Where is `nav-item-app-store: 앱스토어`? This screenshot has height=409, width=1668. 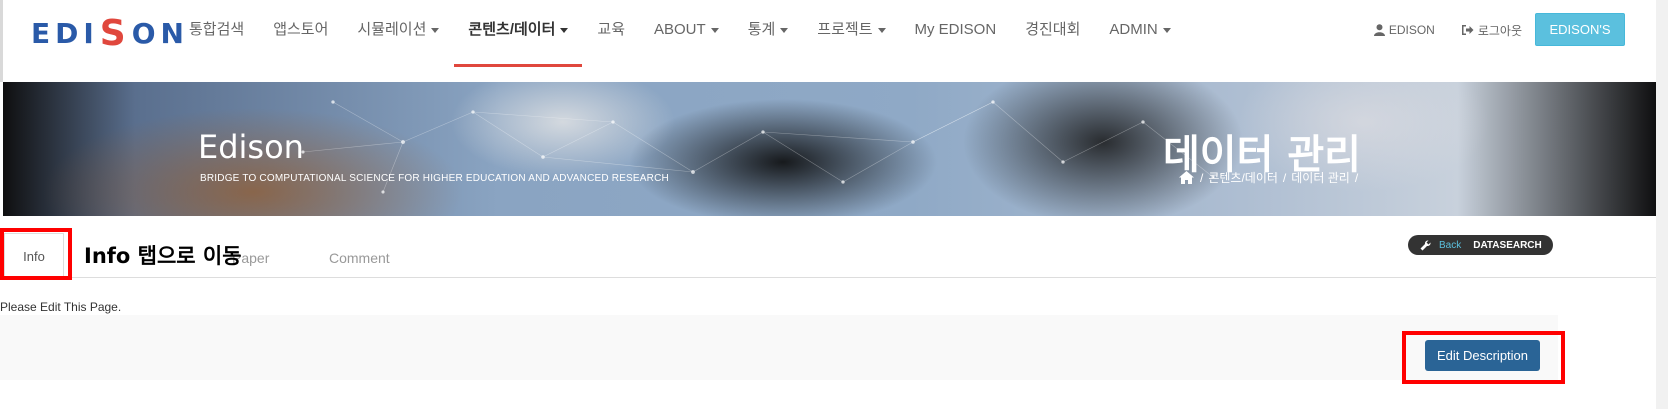 nav-item-app-store: 앱스토어 is located at coordinates (300, 30).